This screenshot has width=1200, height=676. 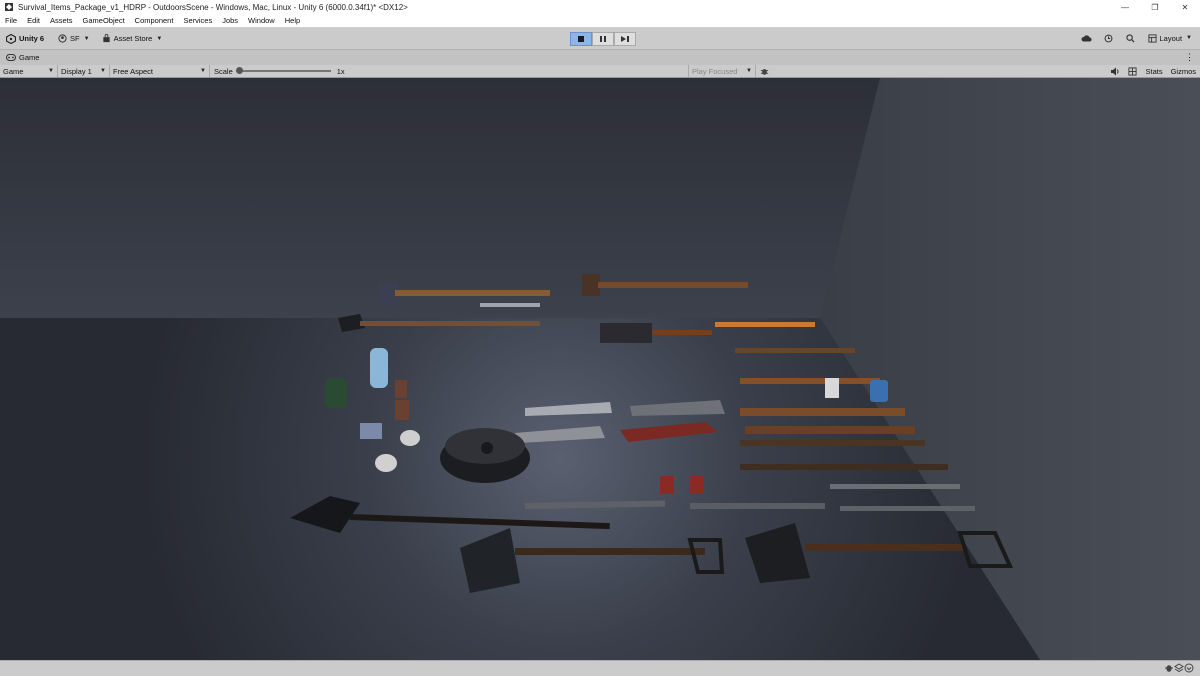 What do you see at coordinates (239, 70) in the screenshot?
I see `scale-slider-knob` at bounding box center [239, 70].